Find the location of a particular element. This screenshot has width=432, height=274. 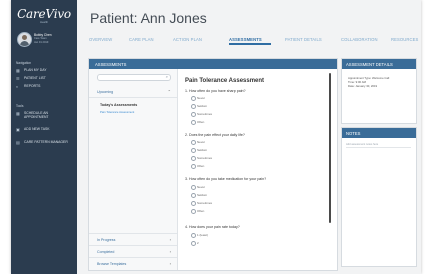

user-date: Jan 01 2019 is located at coordinates (41, 42).